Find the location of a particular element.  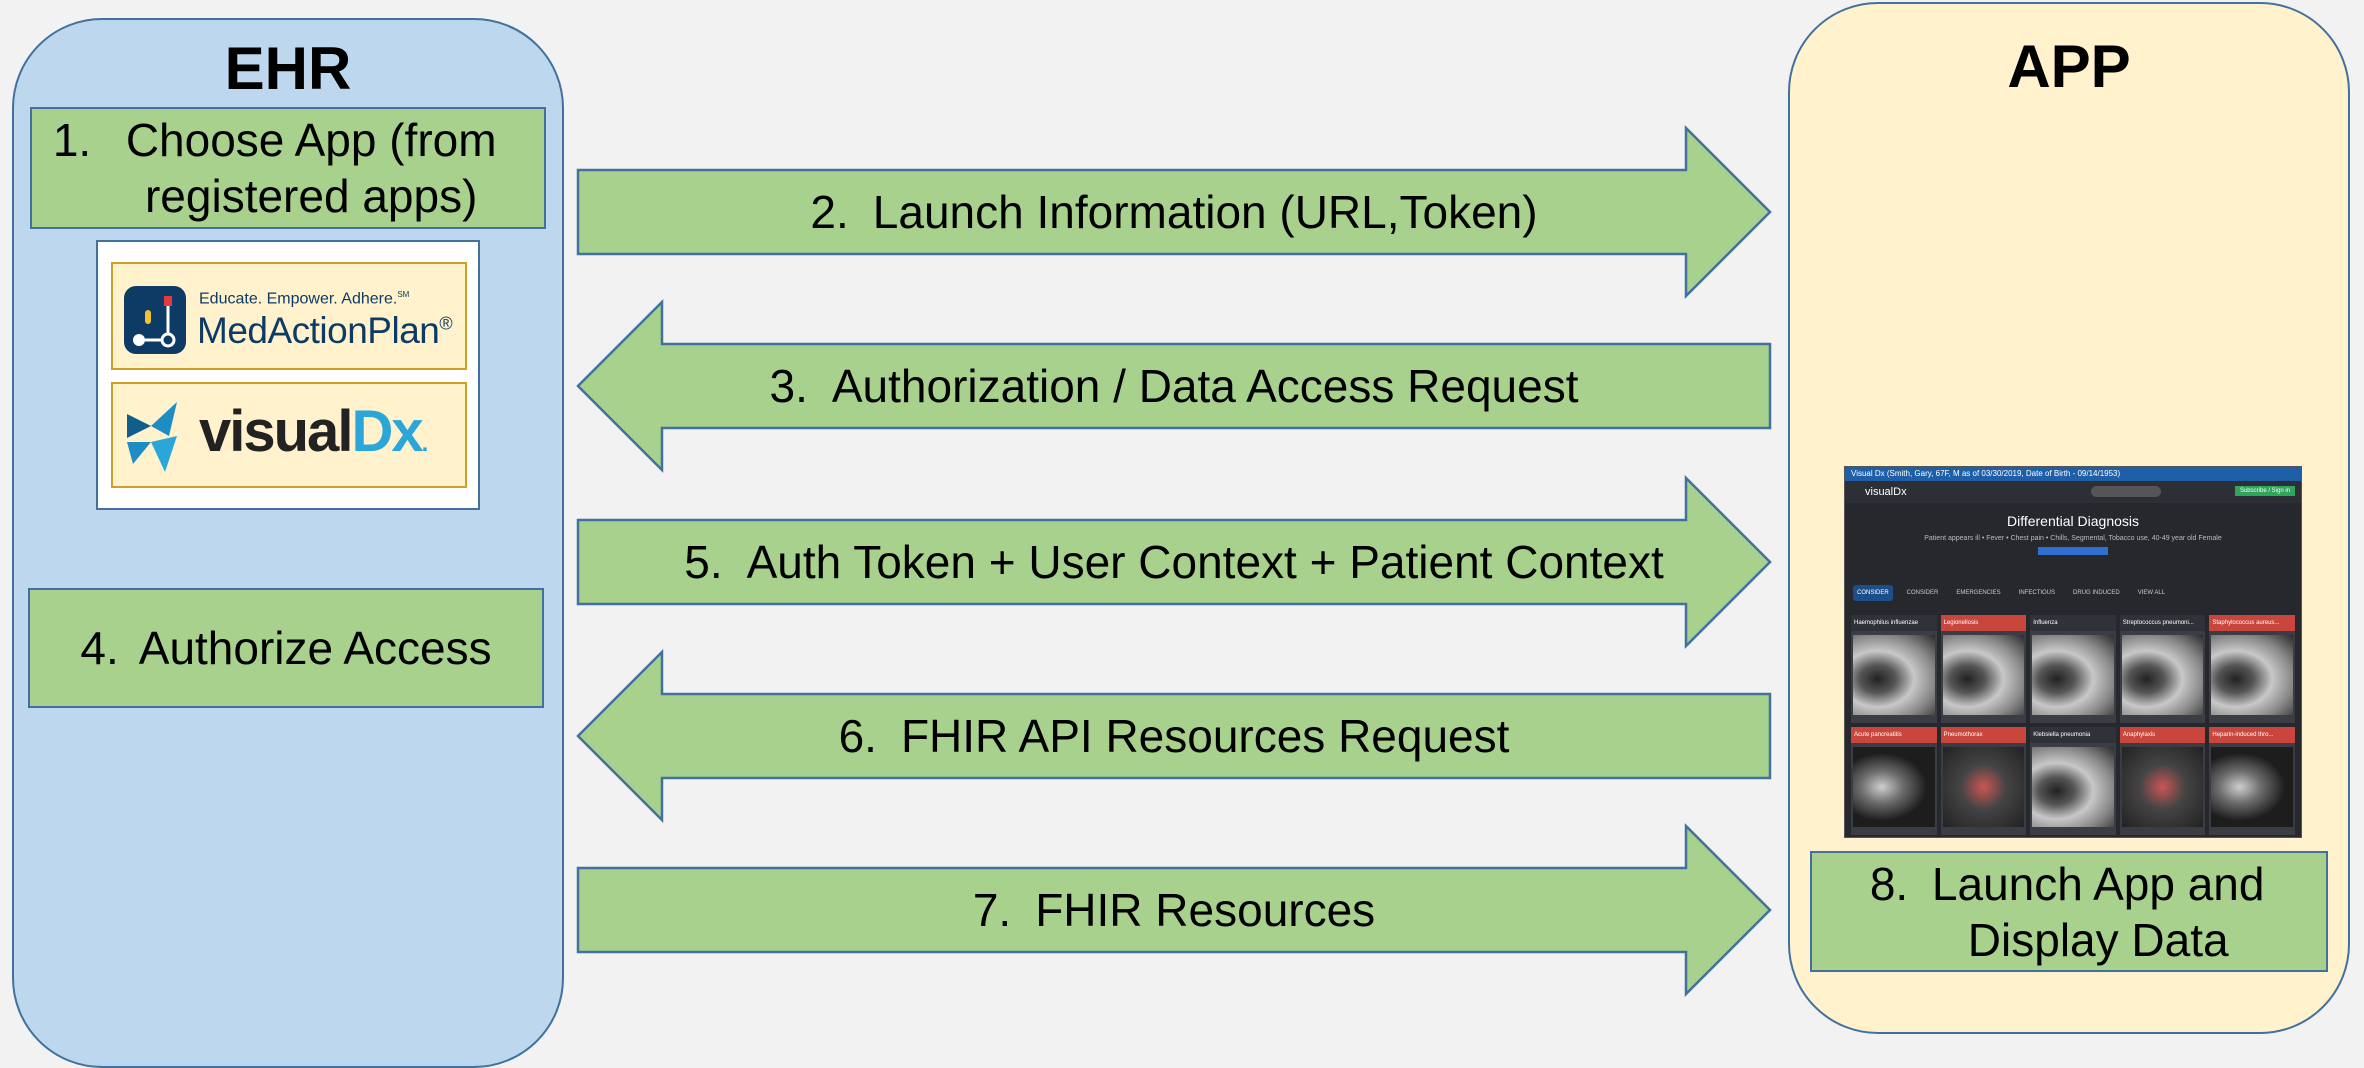

arrow-6-label: 6. FHIR API Resources Request is located at coordinates (1174, 736).